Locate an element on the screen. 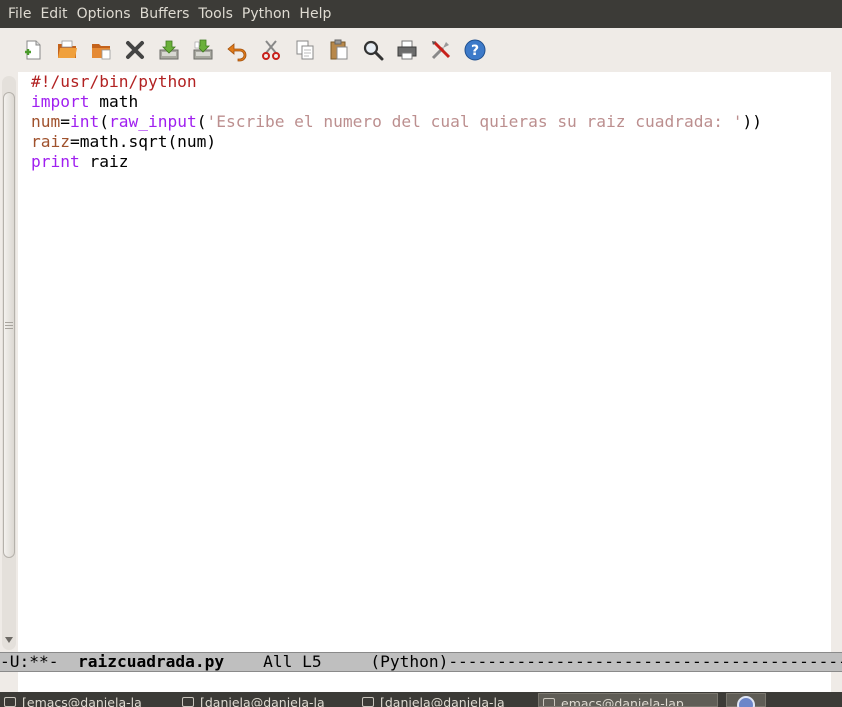 Image resolution: width=842 pixels, height=707 pixels. cut-icon is located at coordinates (271, 50).